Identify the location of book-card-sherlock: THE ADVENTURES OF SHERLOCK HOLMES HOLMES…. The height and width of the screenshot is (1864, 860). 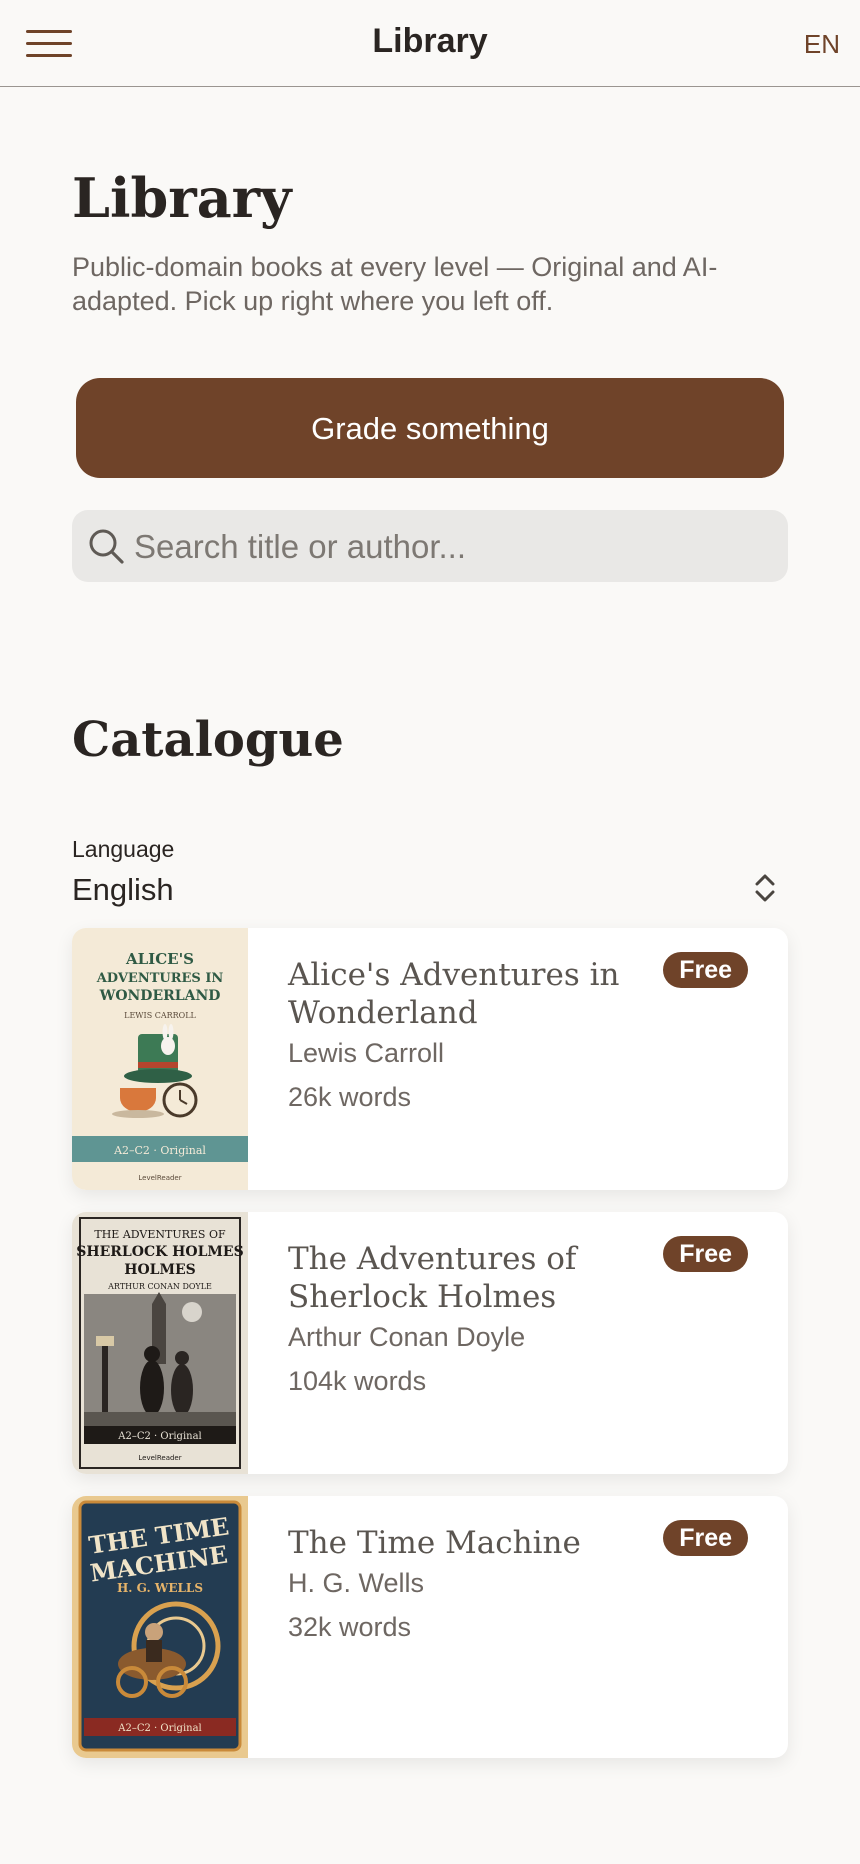
(430, 1343).